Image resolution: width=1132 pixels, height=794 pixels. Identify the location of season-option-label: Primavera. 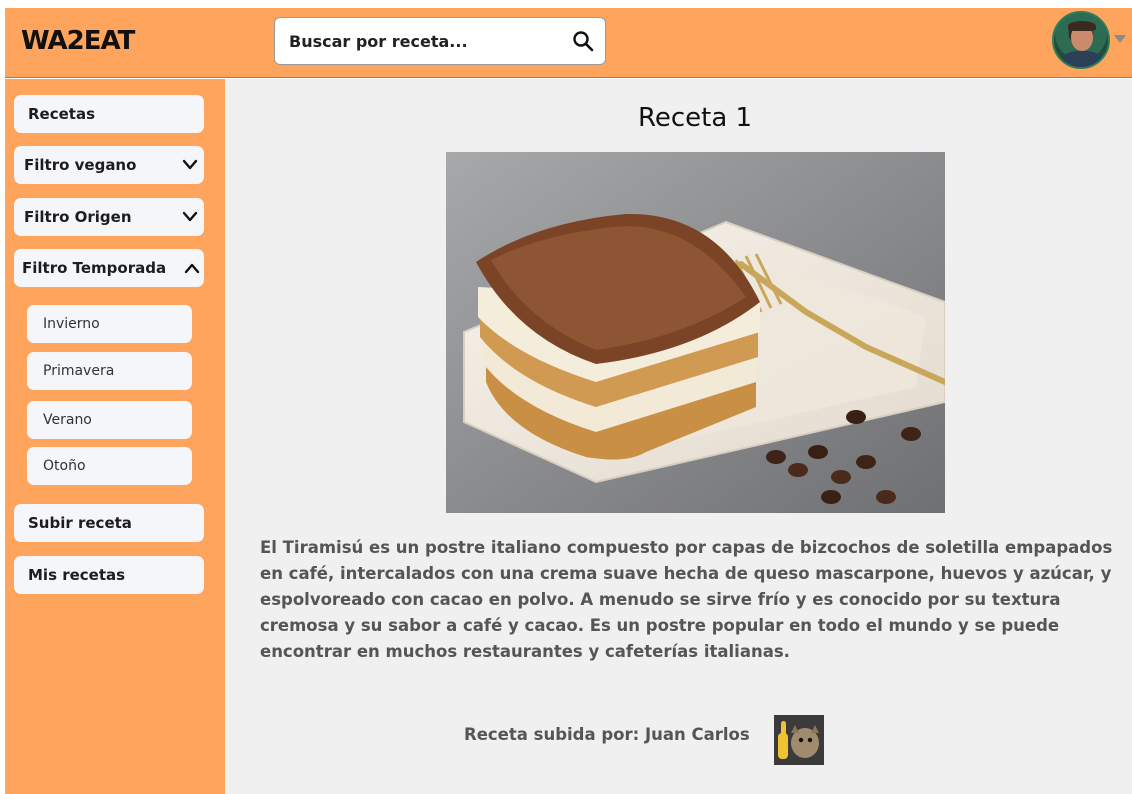
(79, 371).